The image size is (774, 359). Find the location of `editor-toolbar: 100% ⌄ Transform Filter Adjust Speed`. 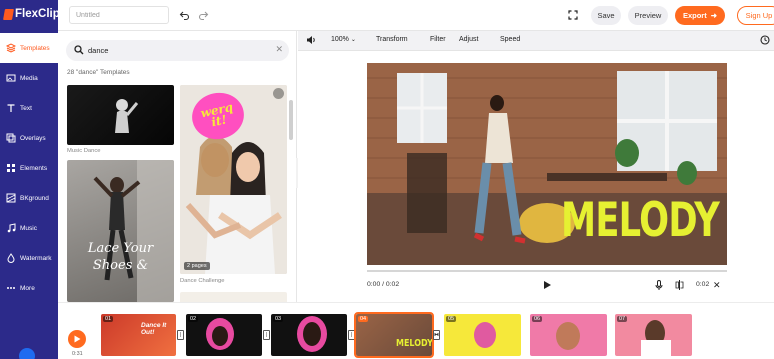

editor-toolbar: 100% ⌄ Transform Filter Adjust Speed is located at coordinates (536, 41).